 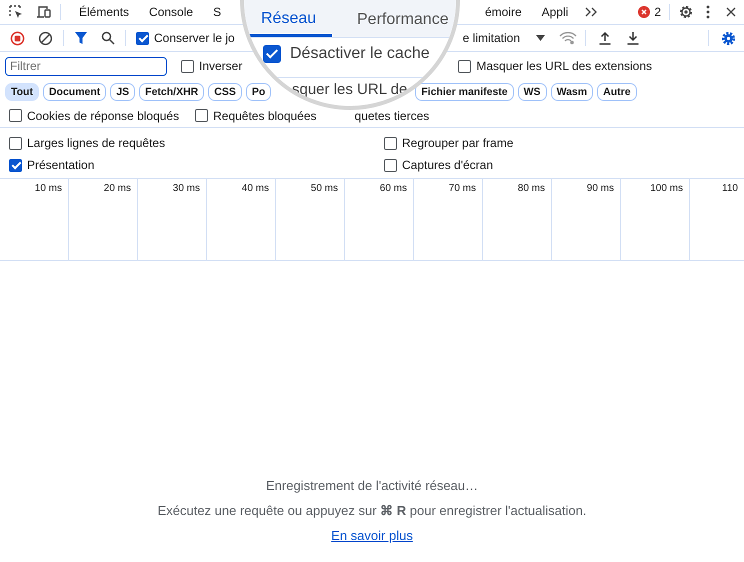 What do you see at coordinates (666, 188) in the screenshot?
I see `time-tick-label: 100 ms` at bounding box center [666, 188].